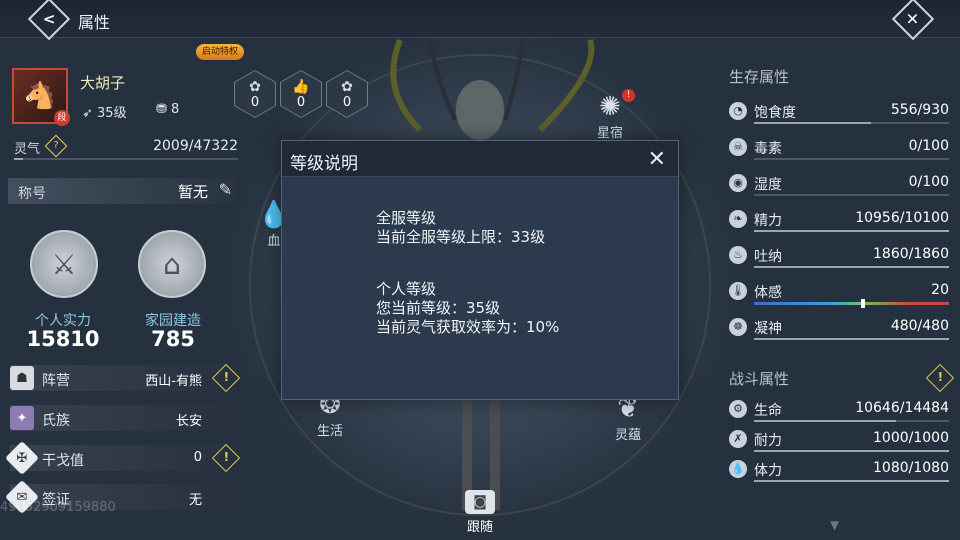  Describe the element at coordinates (839, 221) in the screenshot. I see `attr-row-3: ❧ 精力 10956/10100` at that location.